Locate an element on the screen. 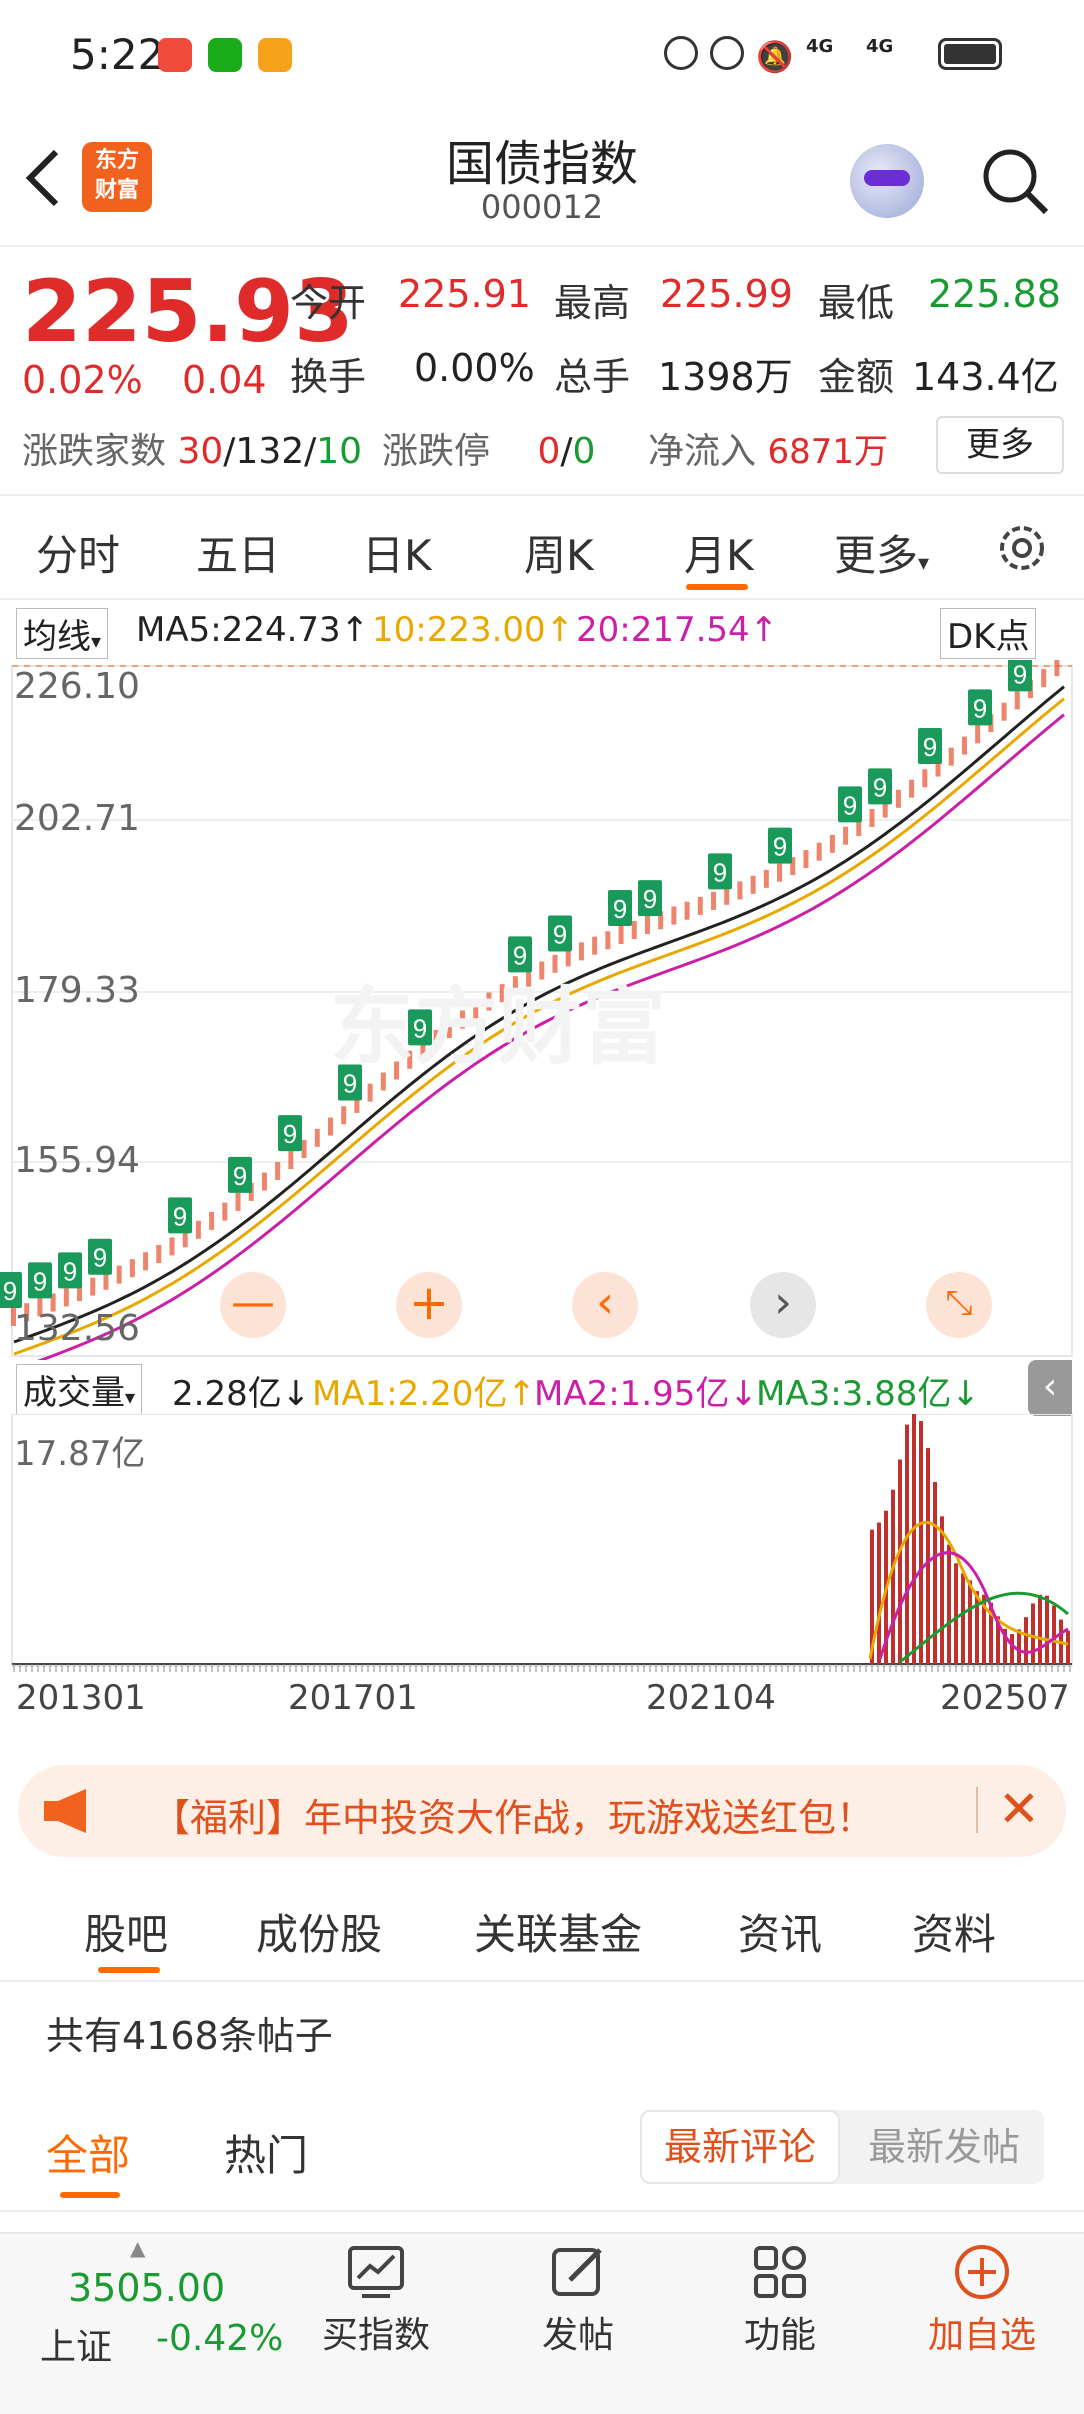  divider is located at coordinates (977, 1810).